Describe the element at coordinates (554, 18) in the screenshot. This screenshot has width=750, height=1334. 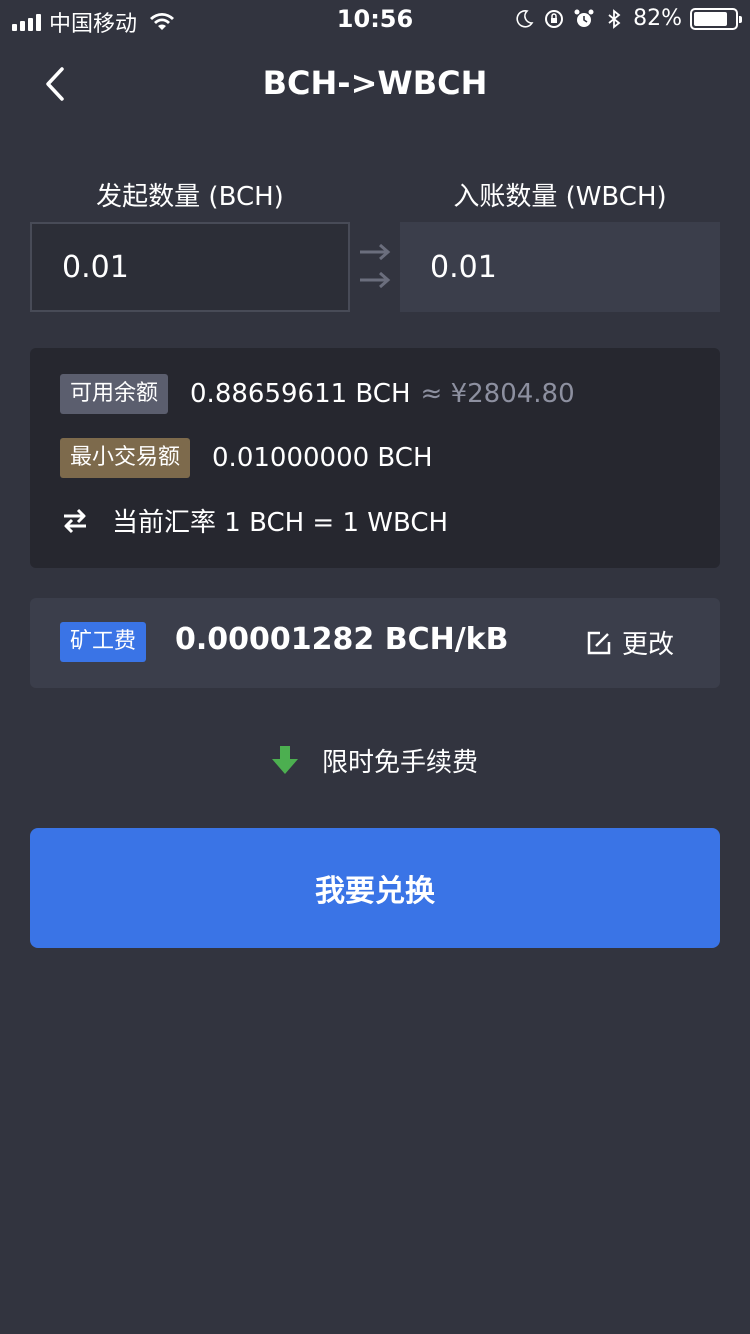
I see `rotation-lock-icon` at that location.